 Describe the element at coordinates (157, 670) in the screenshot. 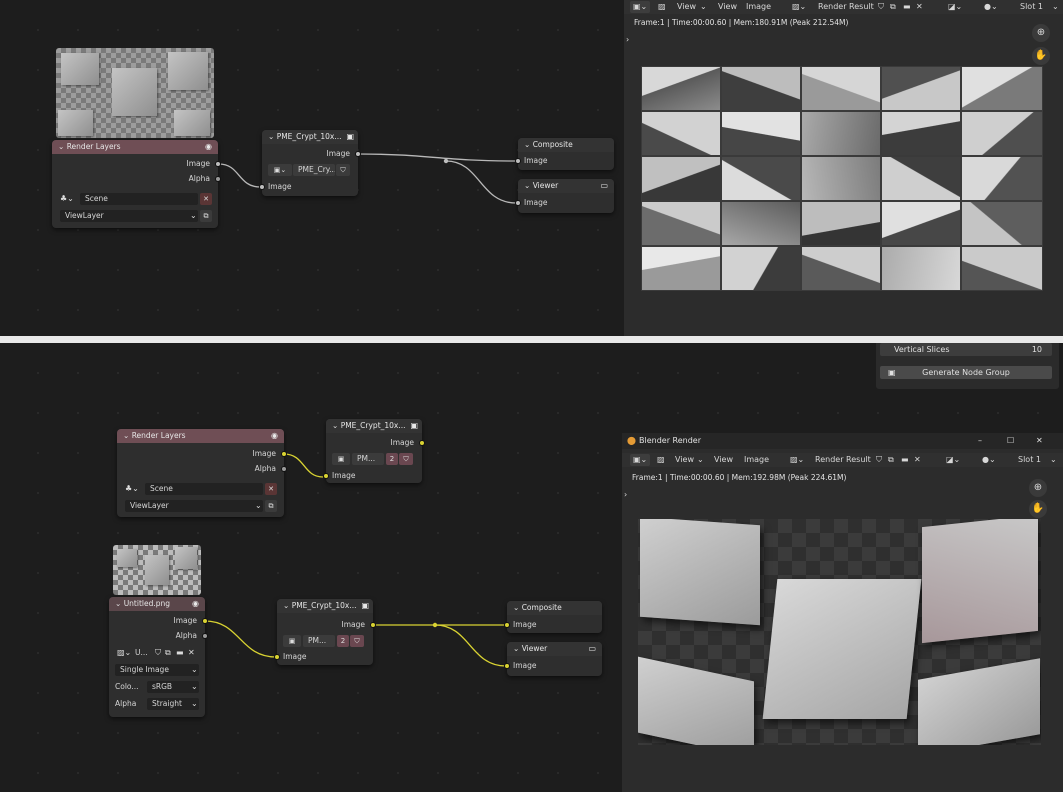

I see `source-dropdown: Single Image` at that location.